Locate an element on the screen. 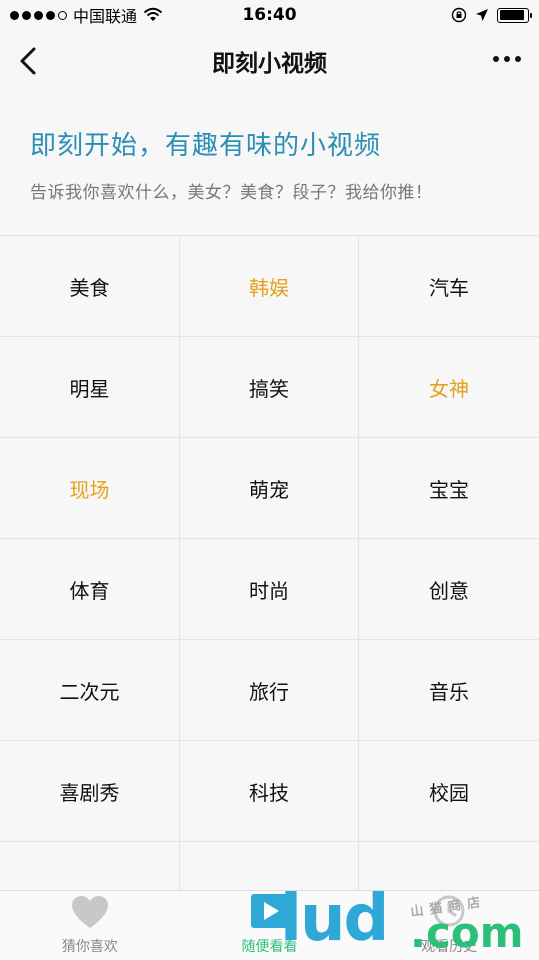 This screenshot has width=539, height=960. battery-icon is located at coordinates (514, 15).